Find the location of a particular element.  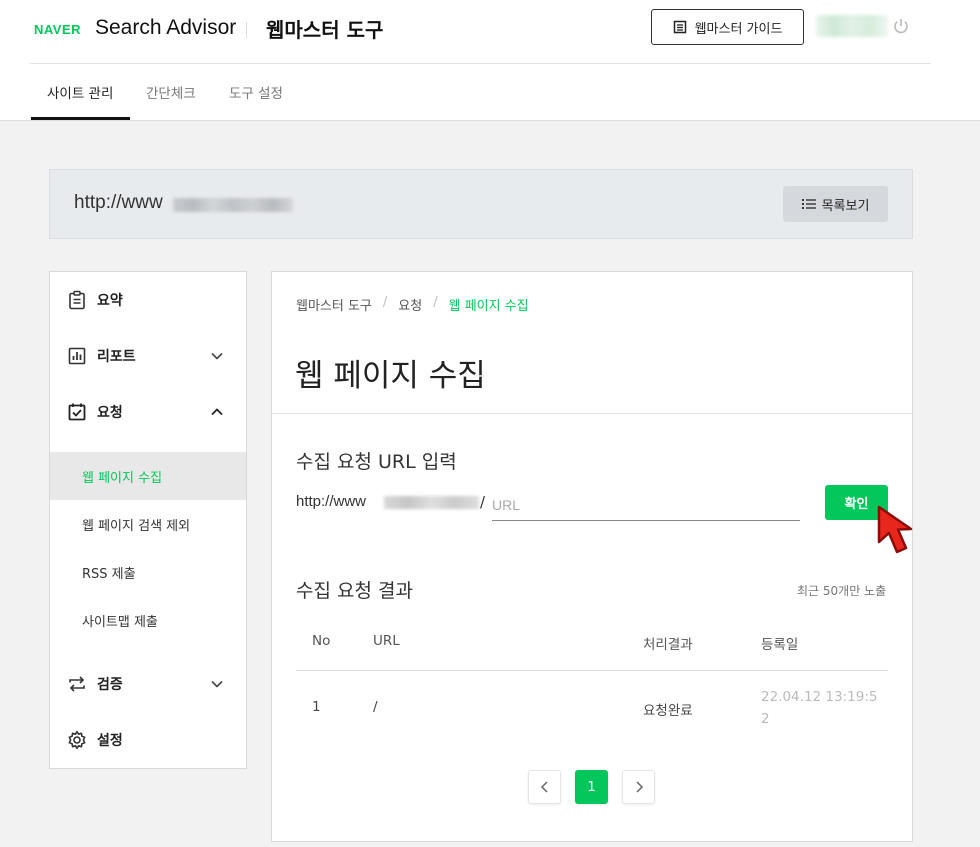

sidebar-item-settings: 설정 is located at coordinates (148, 740).